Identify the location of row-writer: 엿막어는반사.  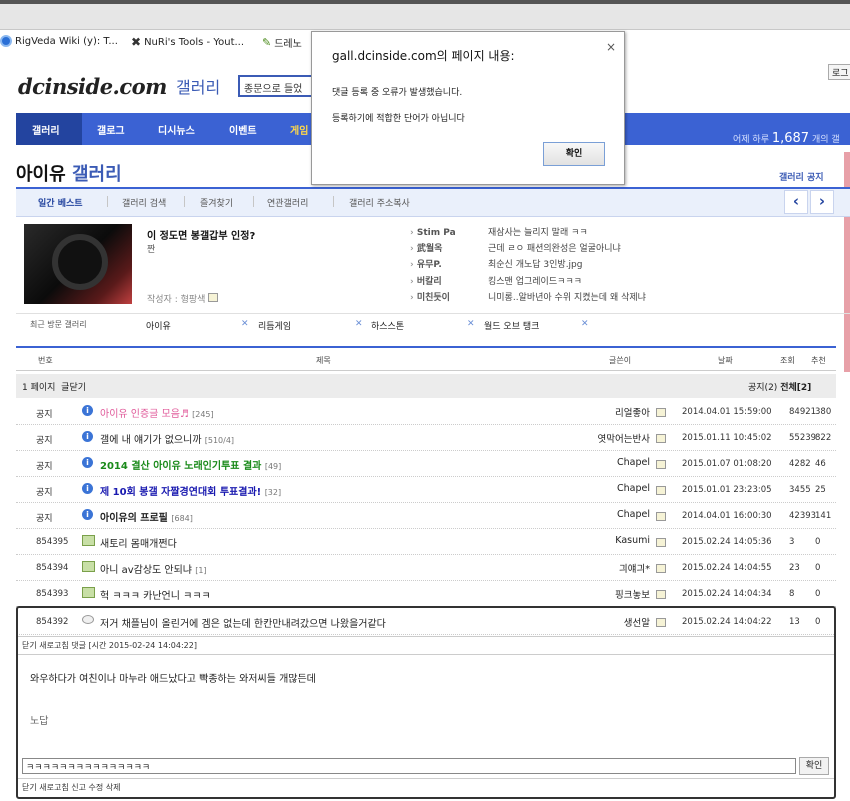
(622, 438).